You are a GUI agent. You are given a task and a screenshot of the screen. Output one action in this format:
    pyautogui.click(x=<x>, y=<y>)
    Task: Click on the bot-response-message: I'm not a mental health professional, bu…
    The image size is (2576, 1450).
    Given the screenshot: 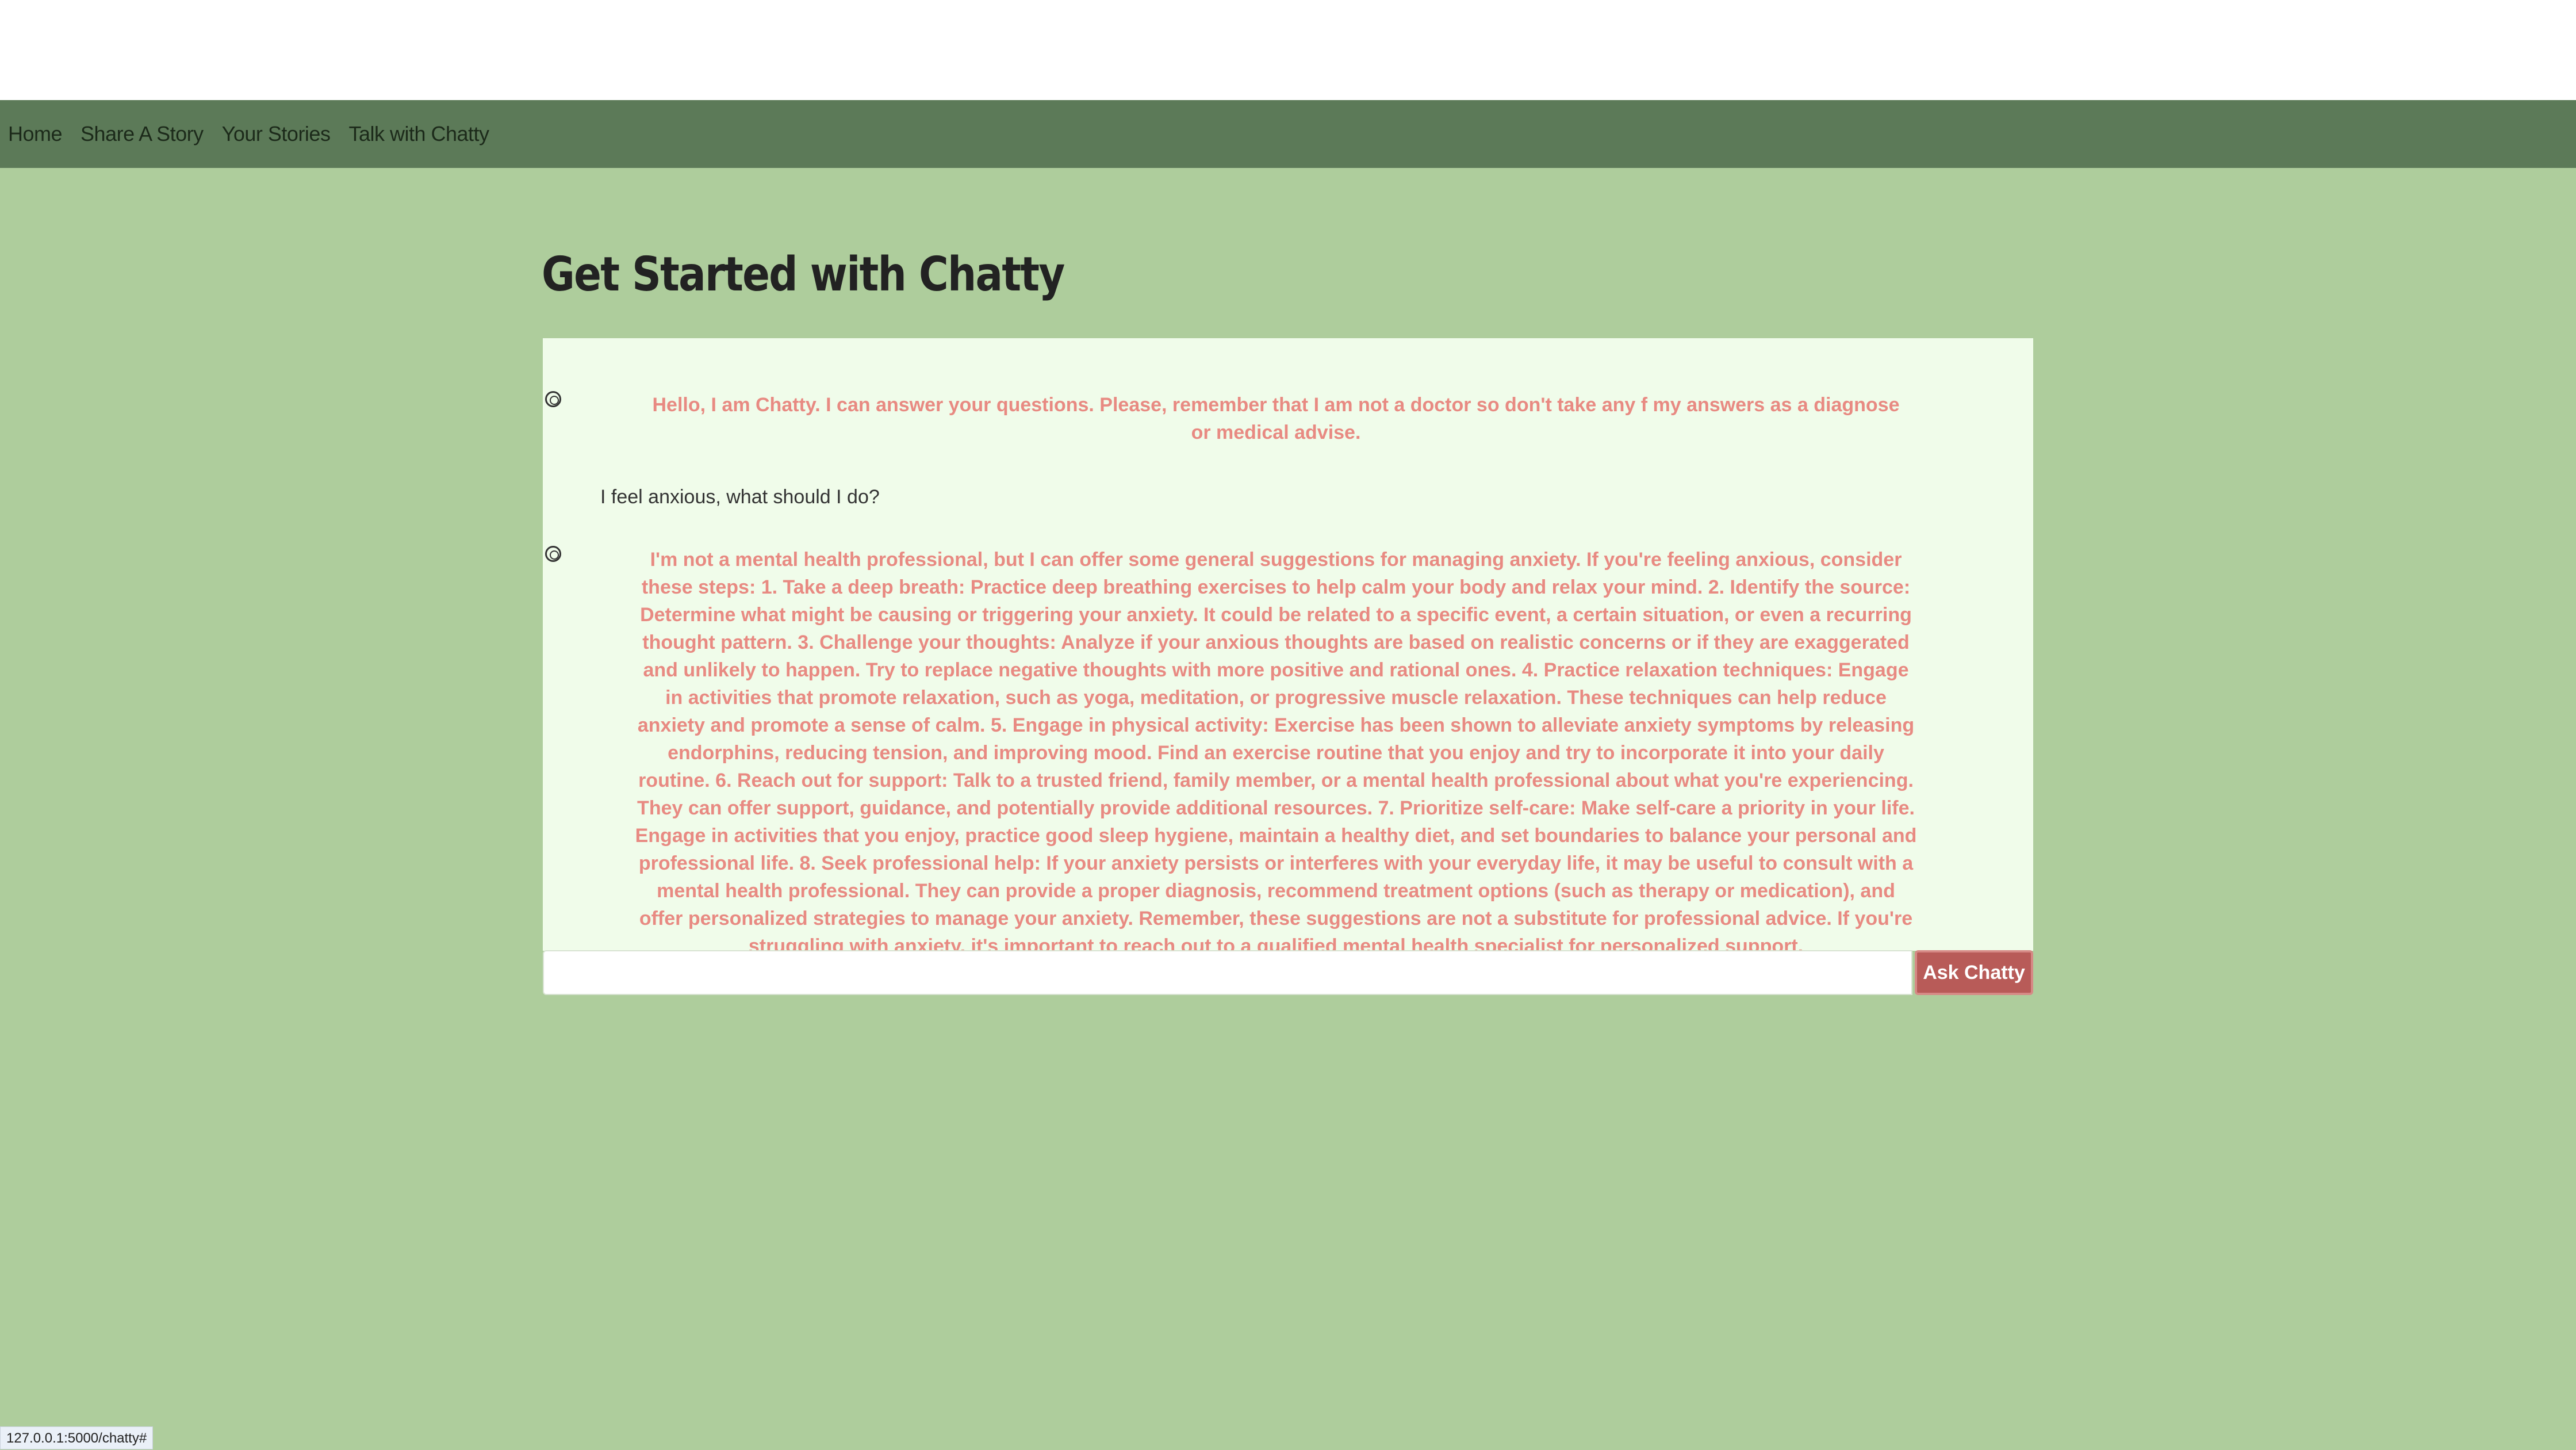 What is the action you would take?
    pyautogui.click(x=1276, y=753)
    